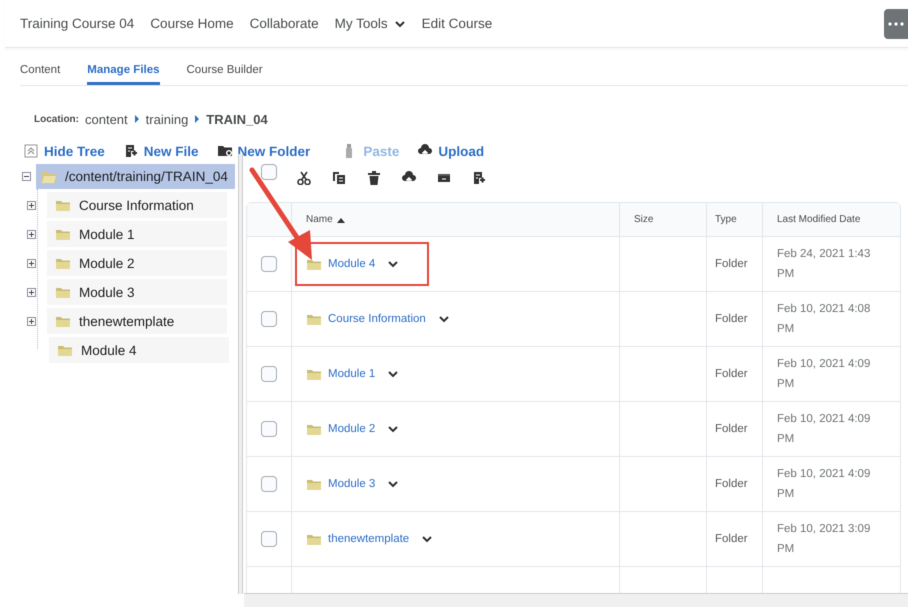  I want to click on cut-icon, so click(304, 178).